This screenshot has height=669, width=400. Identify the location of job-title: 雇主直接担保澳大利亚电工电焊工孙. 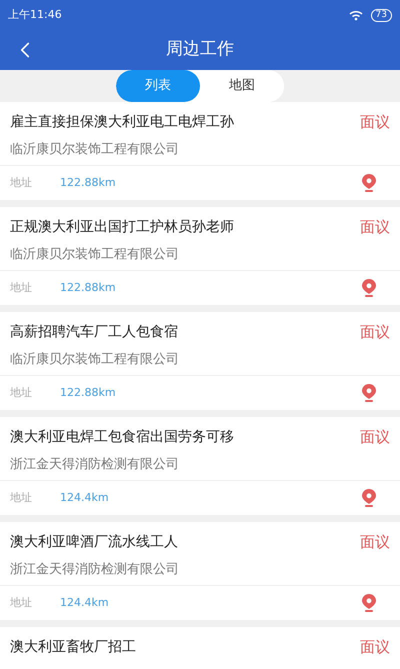
(122, 122).